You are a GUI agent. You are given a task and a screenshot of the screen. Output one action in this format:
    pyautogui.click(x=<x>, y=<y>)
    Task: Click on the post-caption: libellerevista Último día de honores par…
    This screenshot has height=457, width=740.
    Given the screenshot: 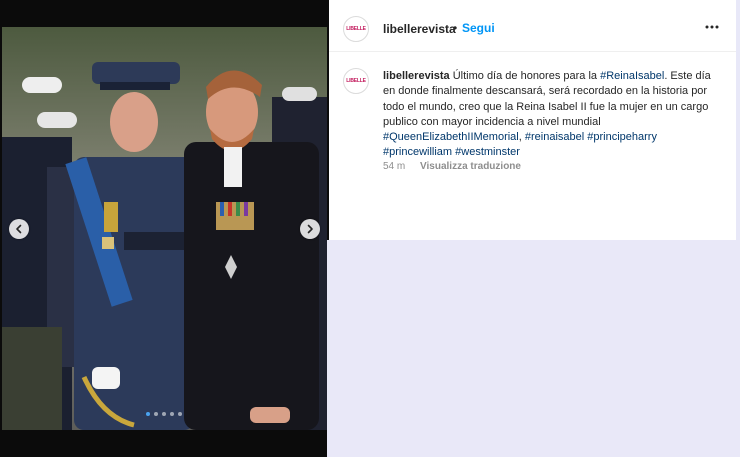 What is the action you would take?
    pyautogui.click(x=547, y=114)
    